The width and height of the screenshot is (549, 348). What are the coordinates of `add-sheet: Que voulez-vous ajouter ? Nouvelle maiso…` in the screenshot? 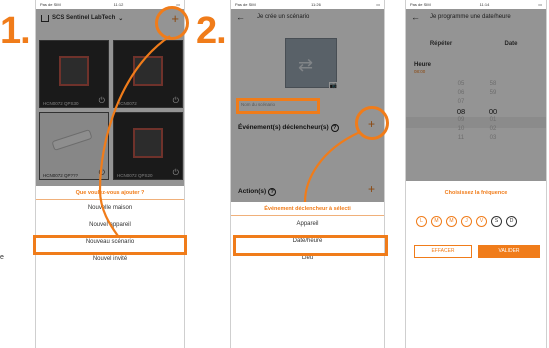 It's located at (110, 267).